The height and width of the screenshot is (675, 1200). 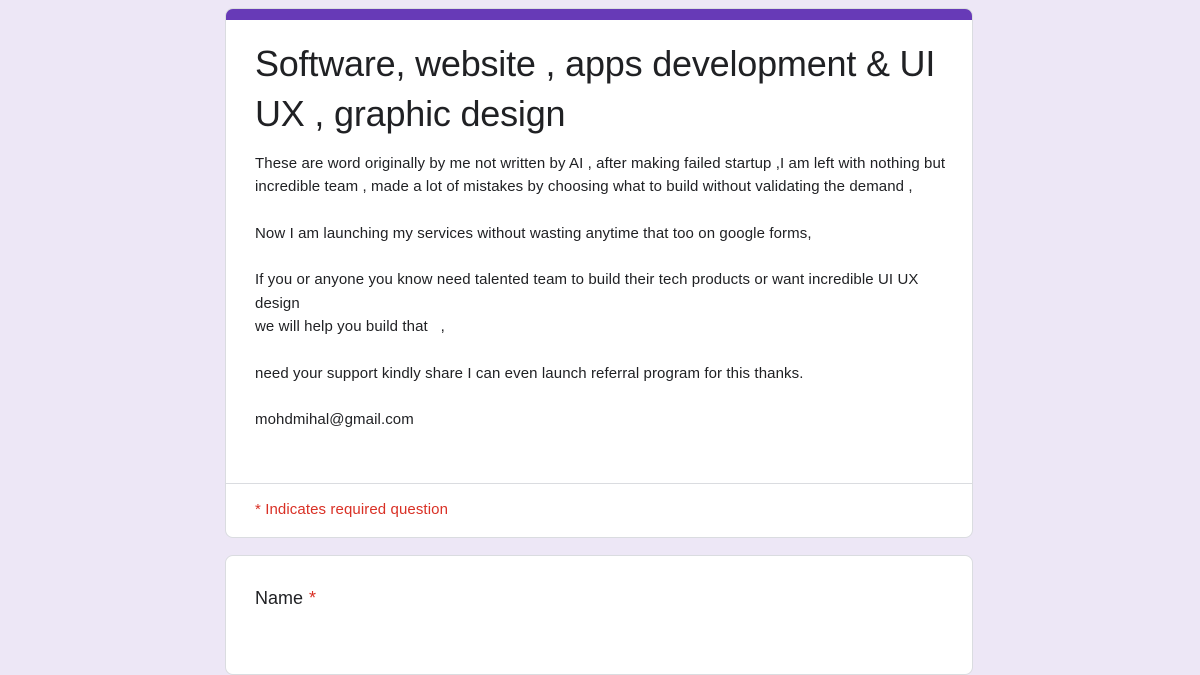 What do you see at coordinates (352, 509) in the screenshot?
I see `required-question-note: * Indicates required question` at bounding box center [352, 509].